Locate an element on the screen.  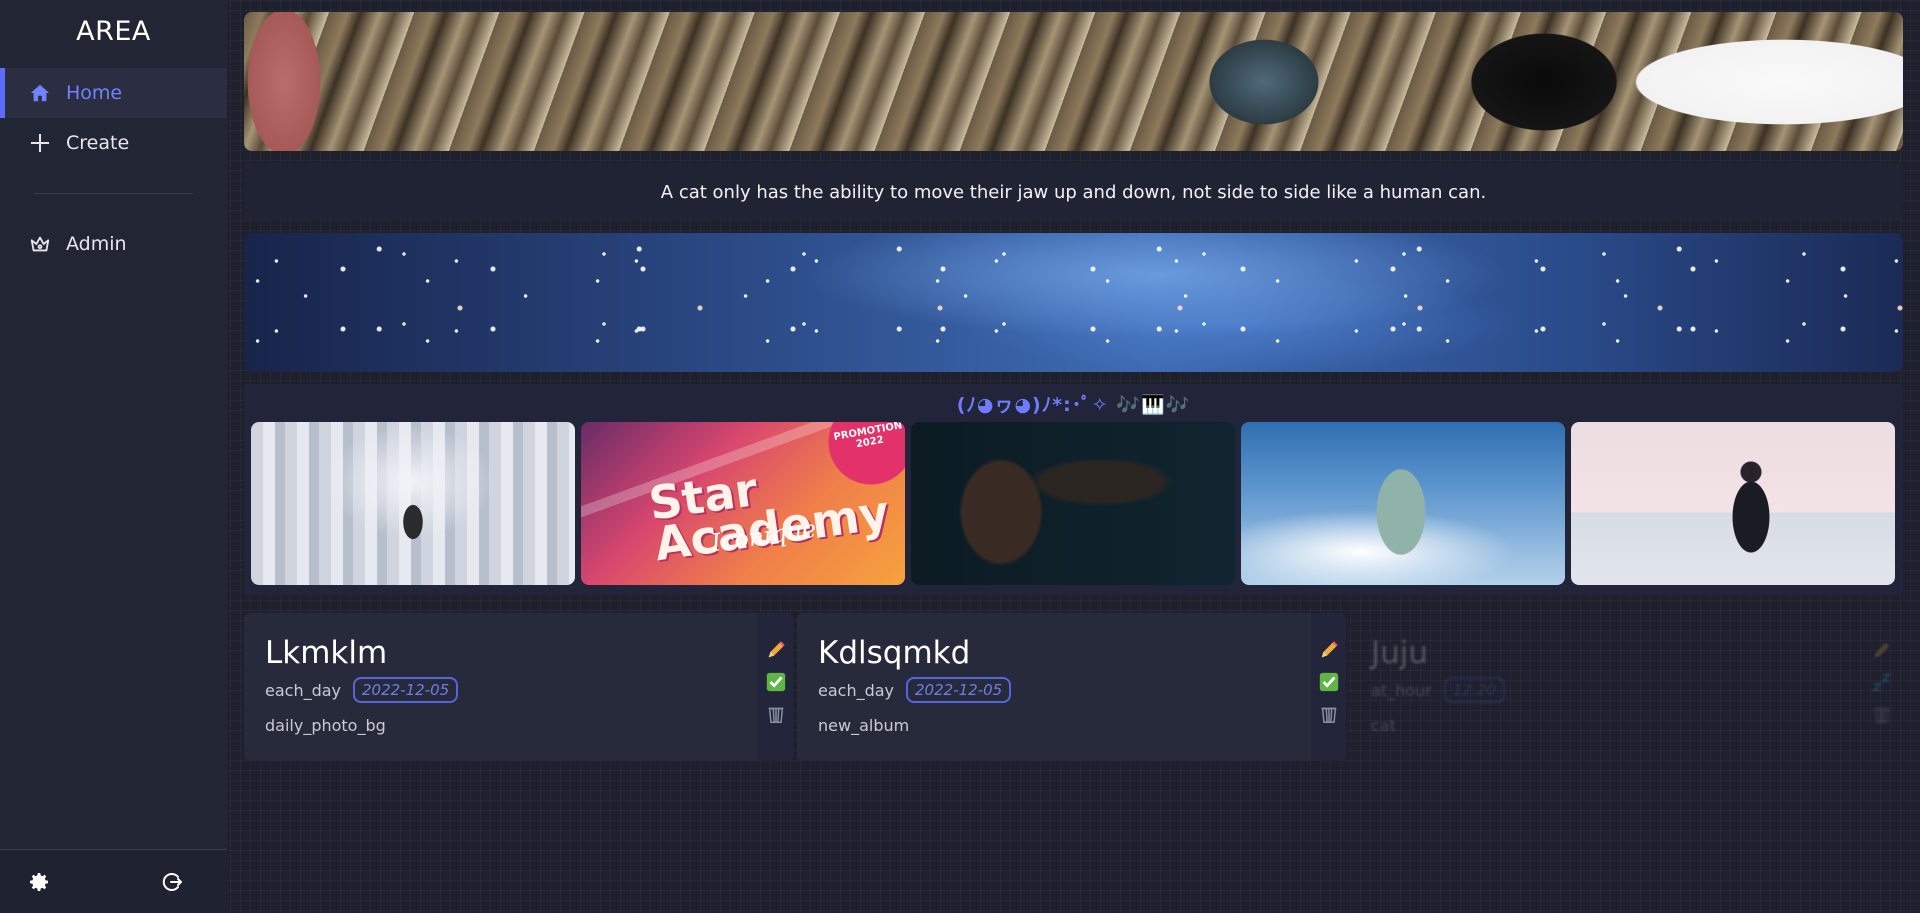
sidebar-item-label: Admin is located at coordinates (96, 244).